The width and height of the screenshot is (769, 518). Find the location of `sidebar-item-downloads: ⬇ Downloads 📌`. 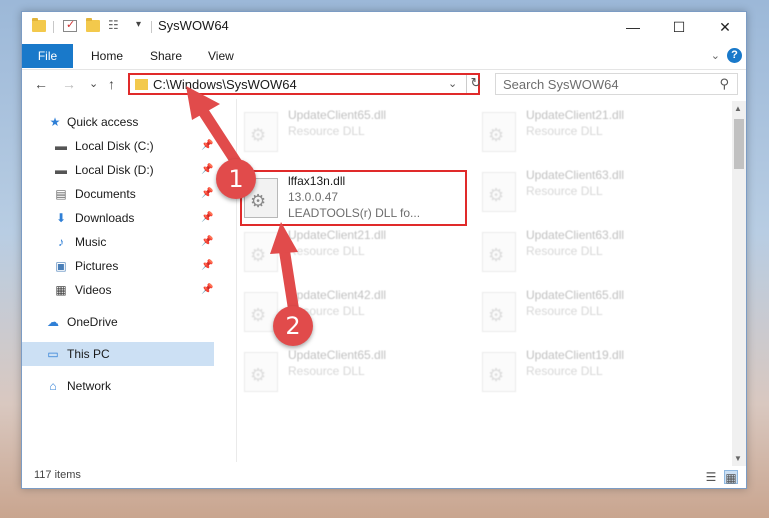

sidebar-item-downloads: ⬇ Downloads 📌 is located at coordinates (118, 218).